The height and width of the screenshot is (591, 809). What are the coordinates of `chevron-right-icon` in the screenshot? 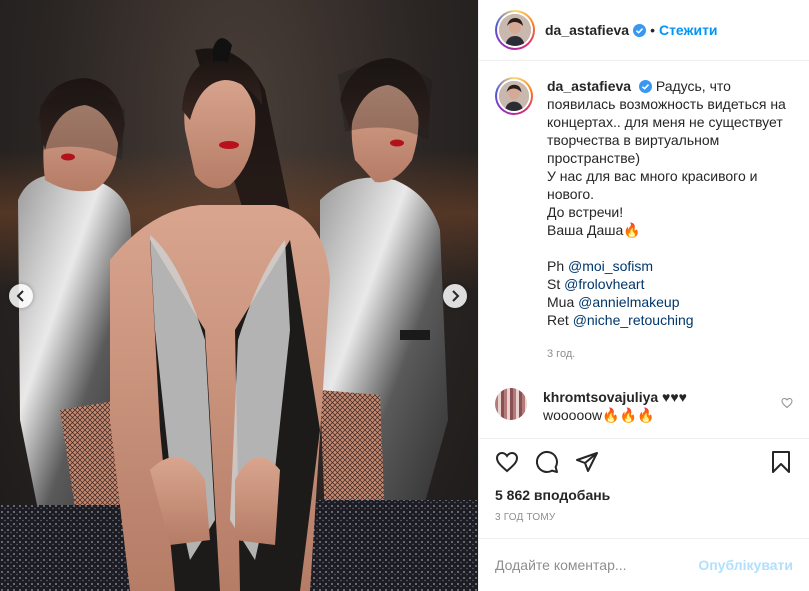 It's located at (456, 296).